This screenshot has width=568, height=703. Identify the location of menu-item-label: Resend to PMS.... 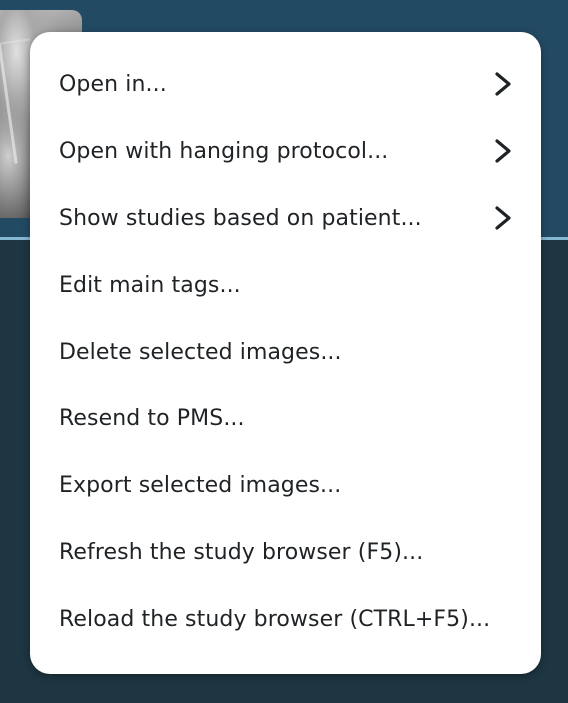
(152, 419).